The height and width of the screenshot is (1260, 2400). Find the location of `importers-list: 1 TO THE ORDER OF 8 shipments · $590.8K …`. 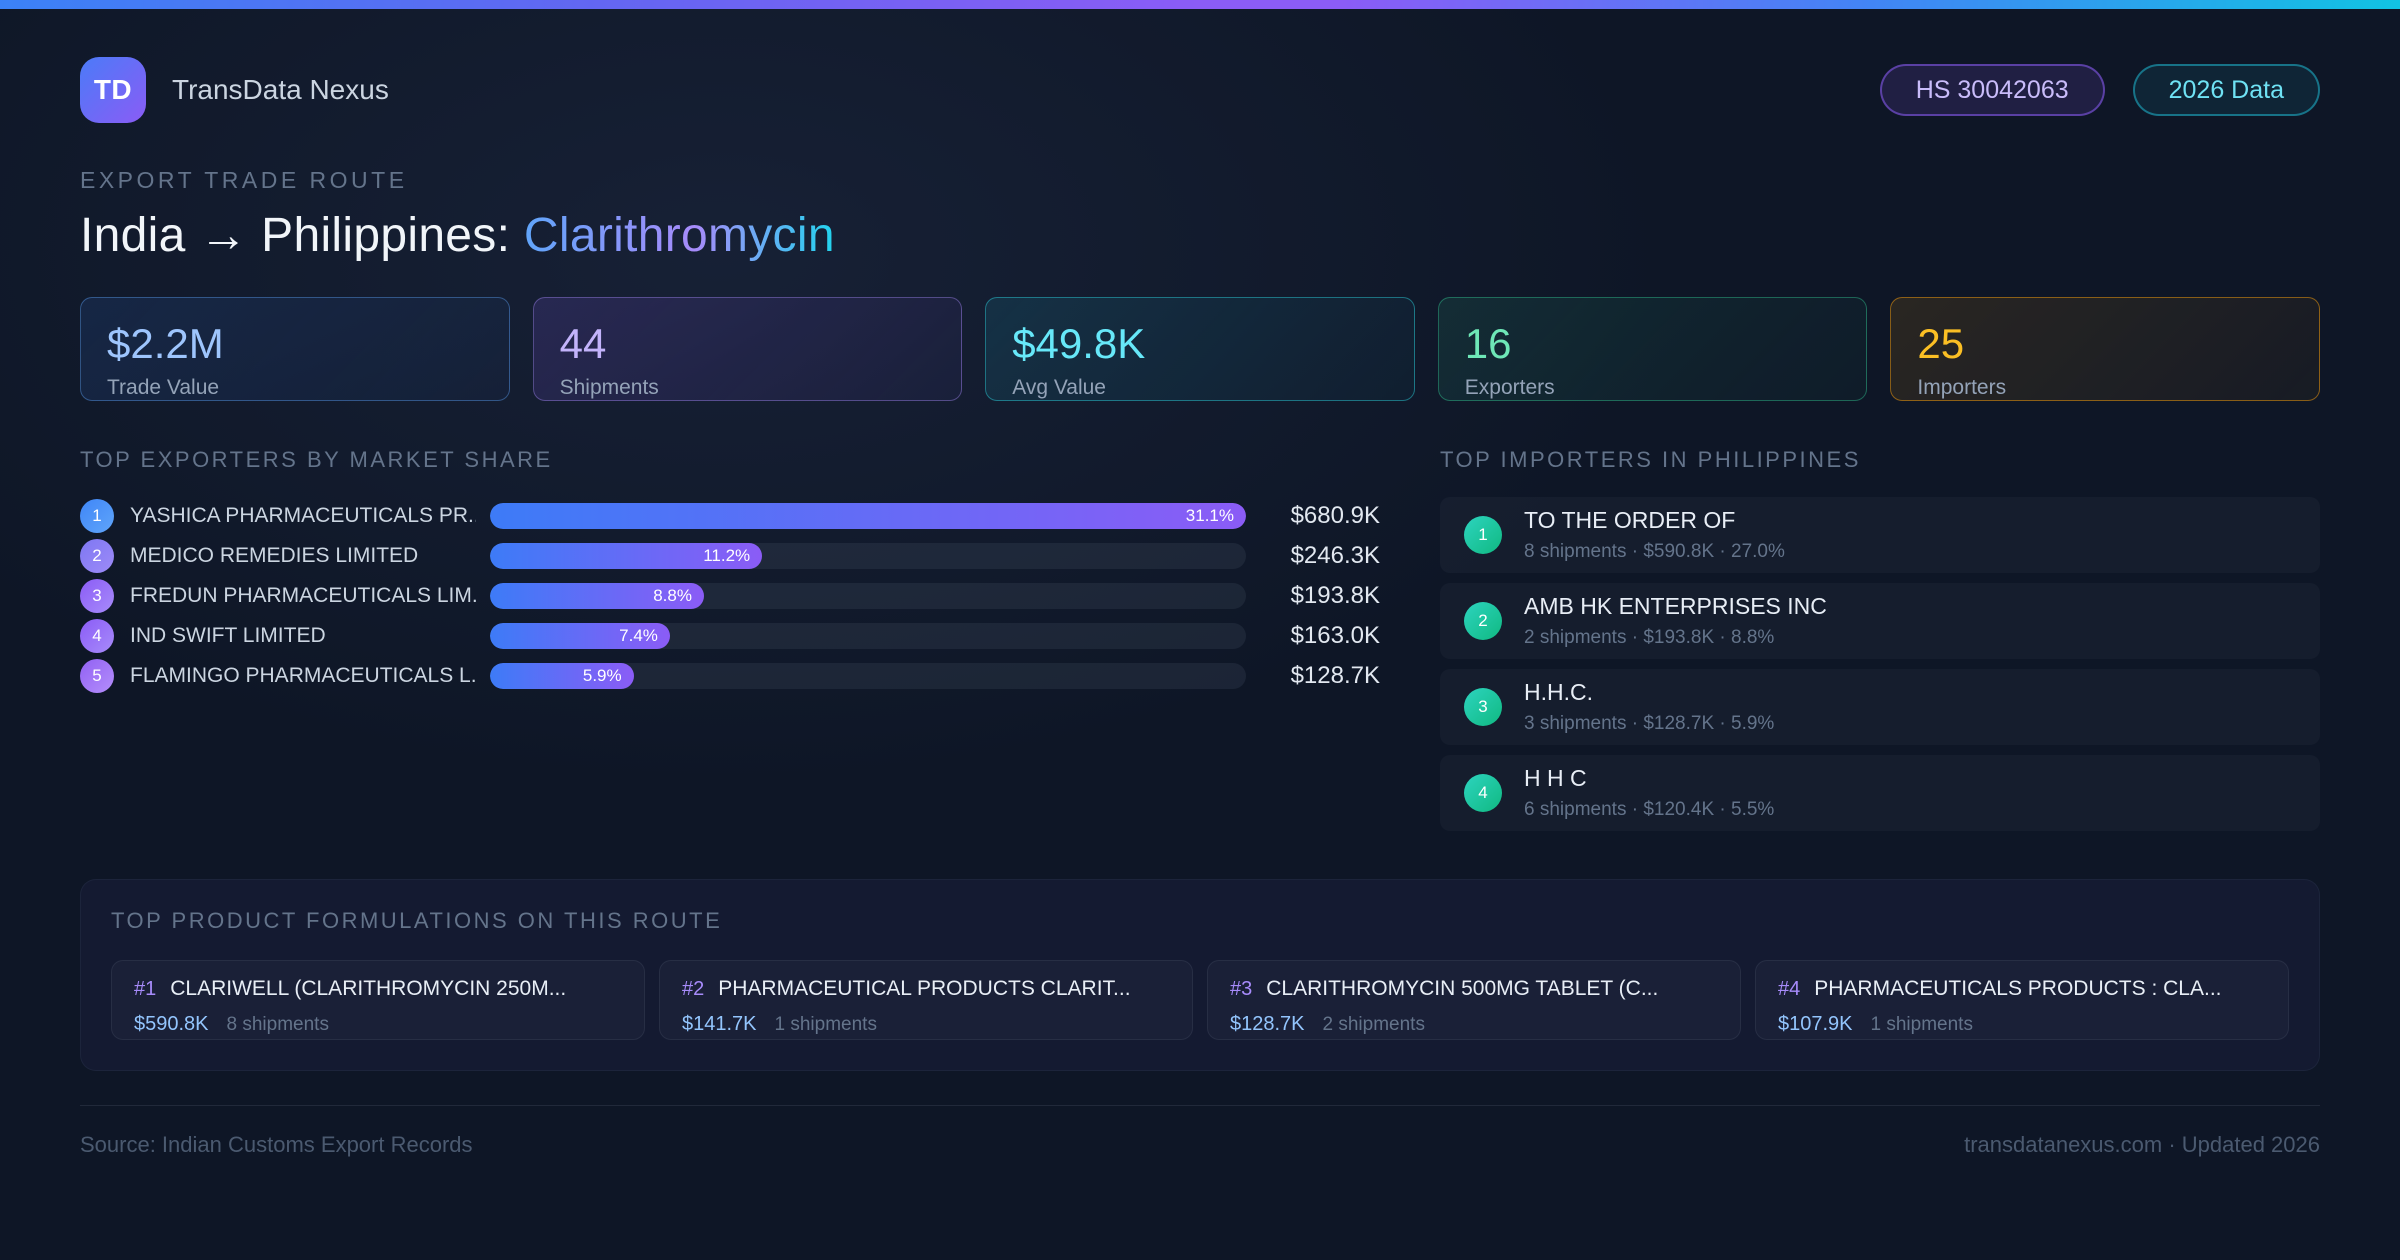

importers-list: 1 TO THE ORDER OF 8 shipments · $590.8K … is located at coordinates (1880, 664).